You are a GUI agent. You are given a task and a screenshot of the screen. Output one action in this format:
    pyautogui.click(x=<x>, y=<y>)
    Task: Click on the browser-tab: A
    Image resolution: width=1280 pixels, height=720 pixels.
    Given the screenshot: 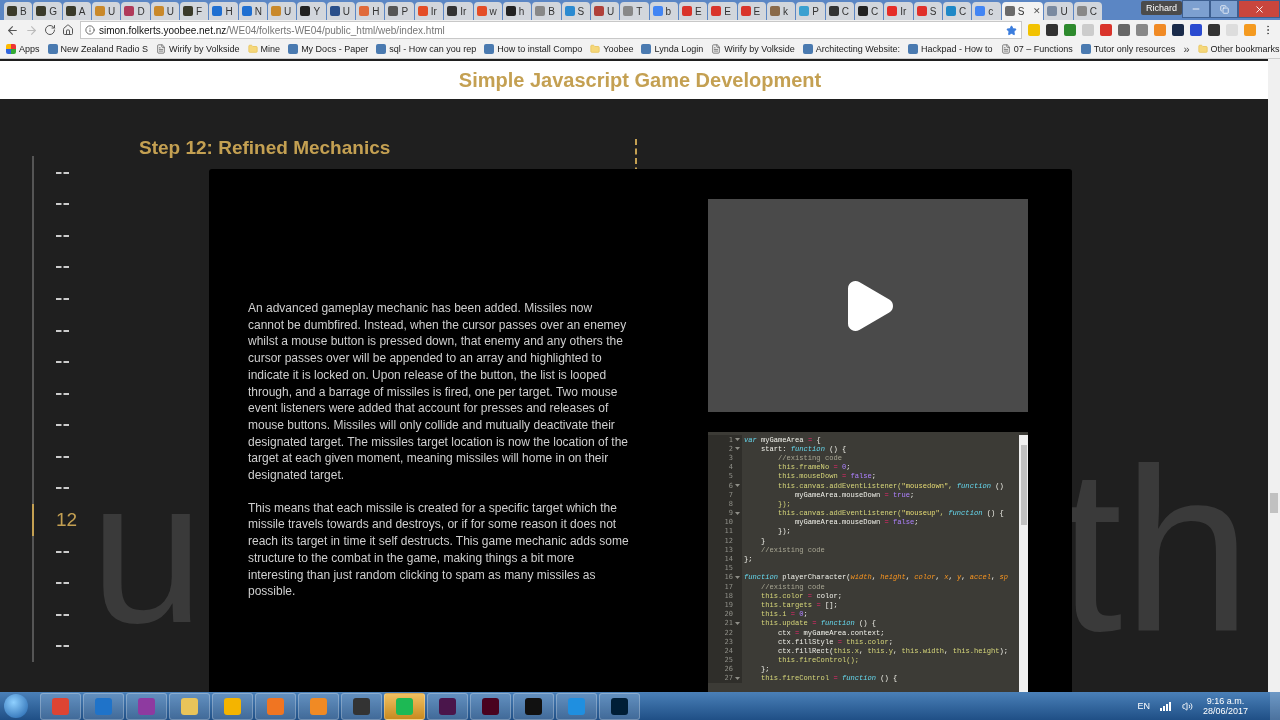 What is the action you would take?
    pyautogui.click(x=77, y=11)
    